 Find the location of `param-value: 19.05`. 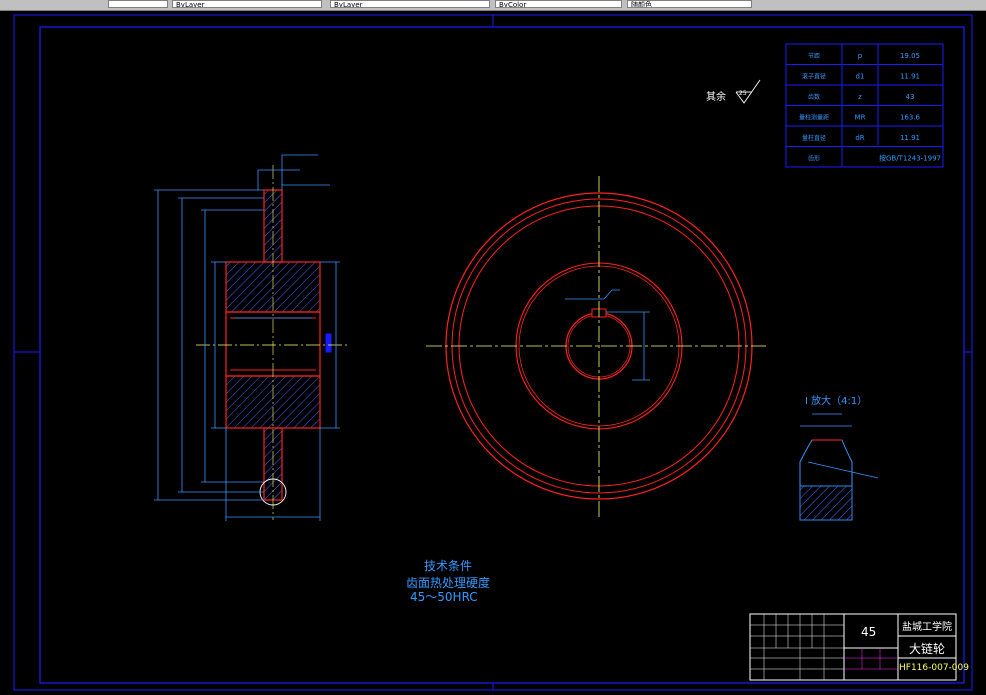

param-value: 19.05 is located at coordinates (910, 56).